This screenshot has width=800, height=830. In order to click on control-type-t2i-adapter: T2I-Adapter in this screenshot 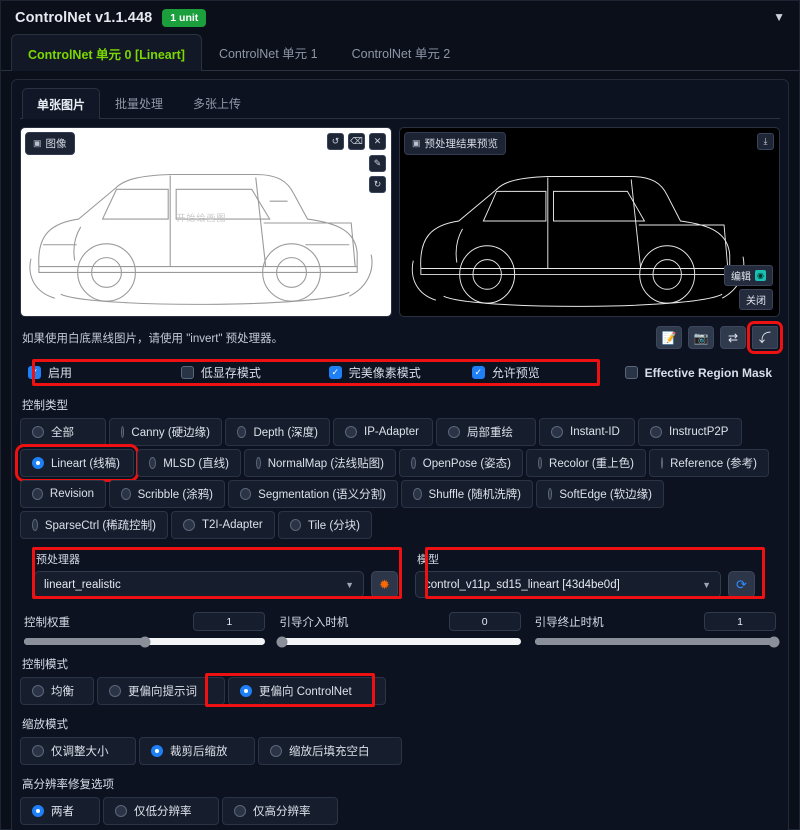, I will do `click(223, 525)`.